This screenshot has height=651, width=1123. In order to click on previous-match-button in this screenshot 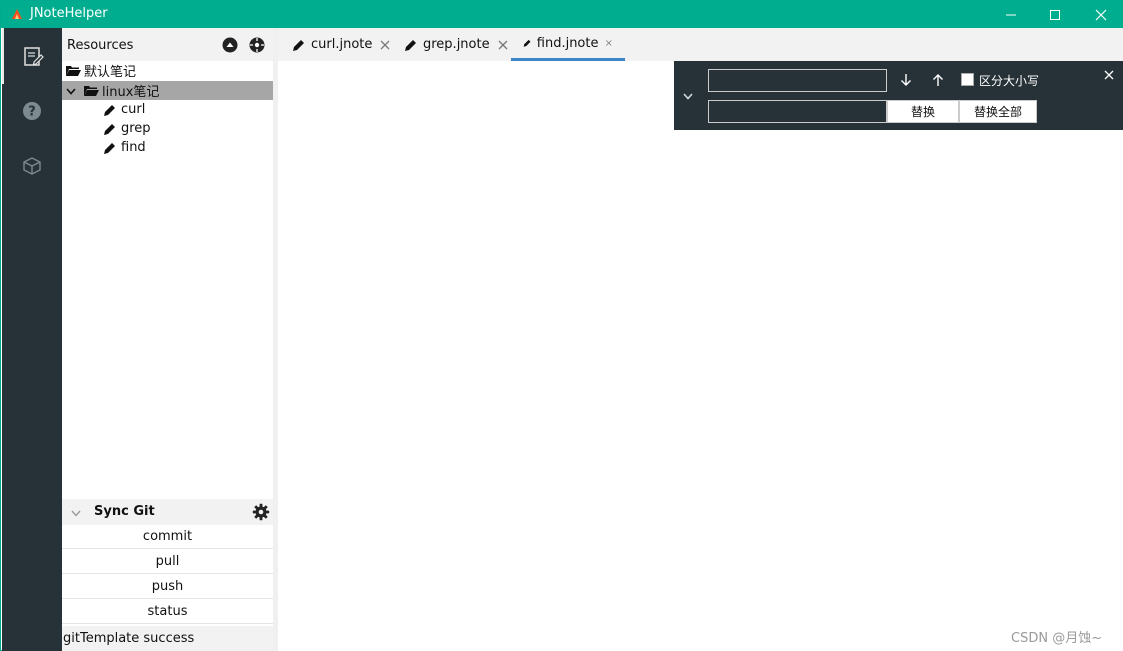, I will do `click(938, 80)`.